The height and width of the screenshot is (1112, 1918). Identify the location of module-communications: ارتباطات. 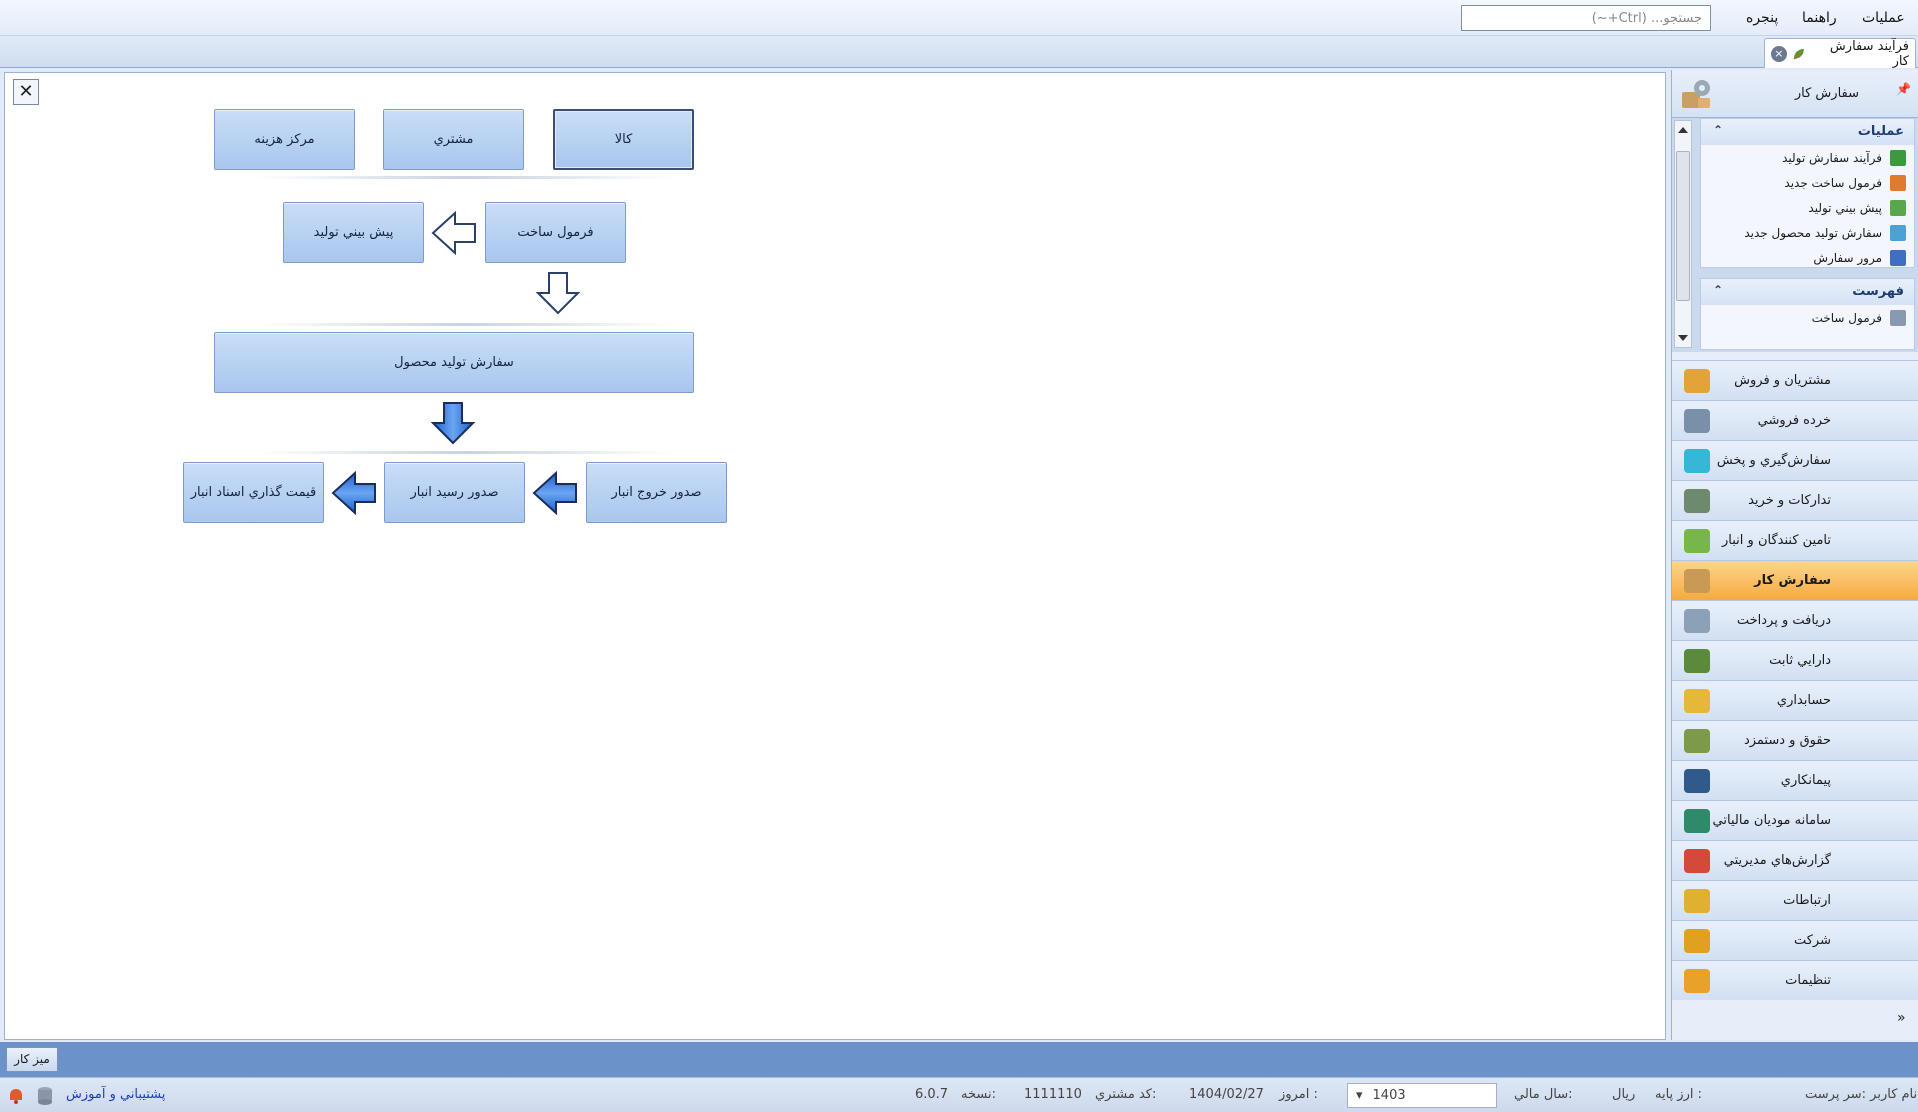
(1795, 900).